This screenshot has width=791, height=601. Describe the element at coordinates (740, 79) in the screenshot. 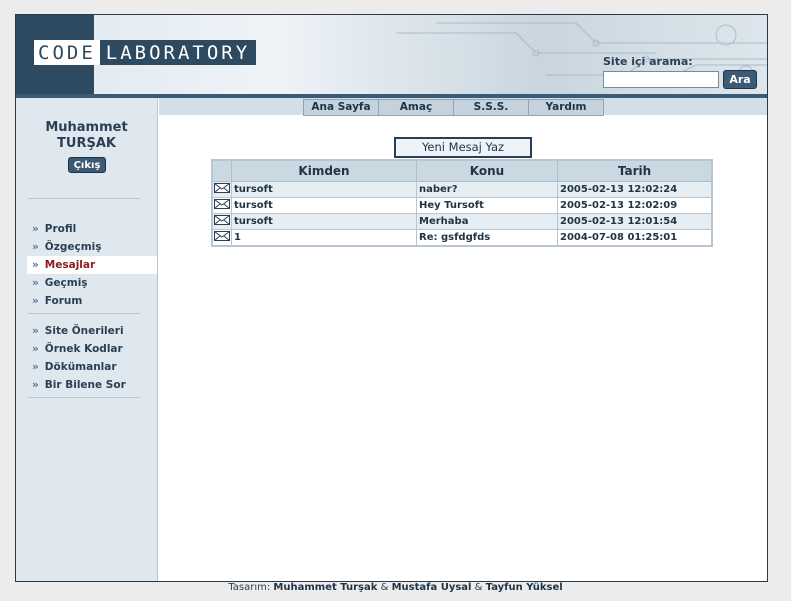

I see `search-button: Ara` at that location.